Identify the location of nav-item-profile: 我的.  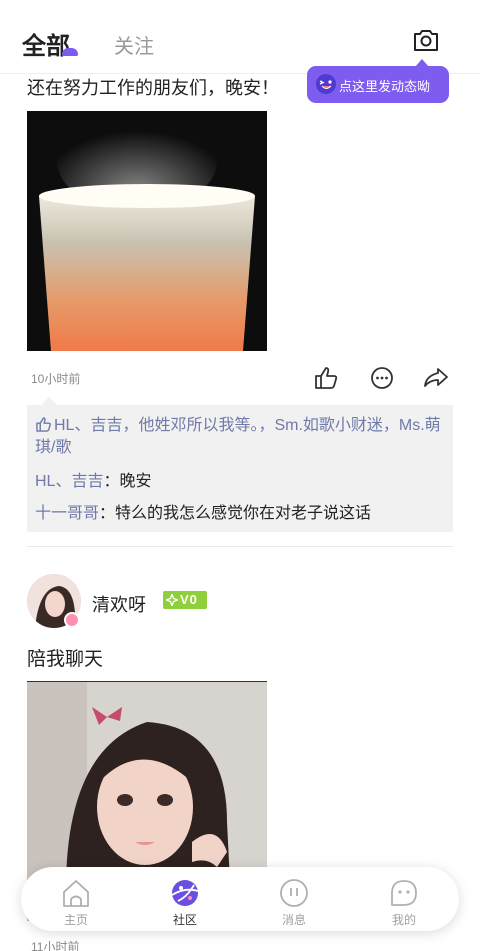
(404, 899).